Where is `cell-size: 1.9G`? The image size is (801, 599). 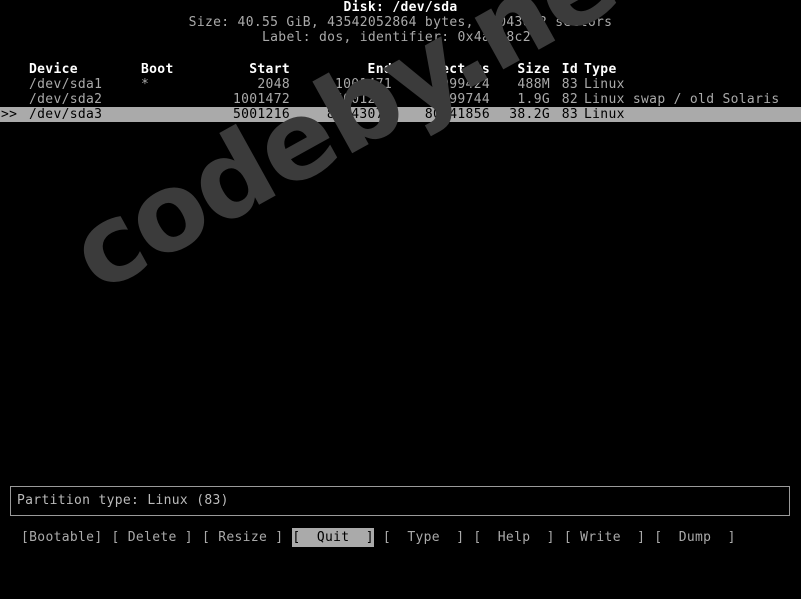
cell-size: 1.9G is located at coordinates (533, 99).